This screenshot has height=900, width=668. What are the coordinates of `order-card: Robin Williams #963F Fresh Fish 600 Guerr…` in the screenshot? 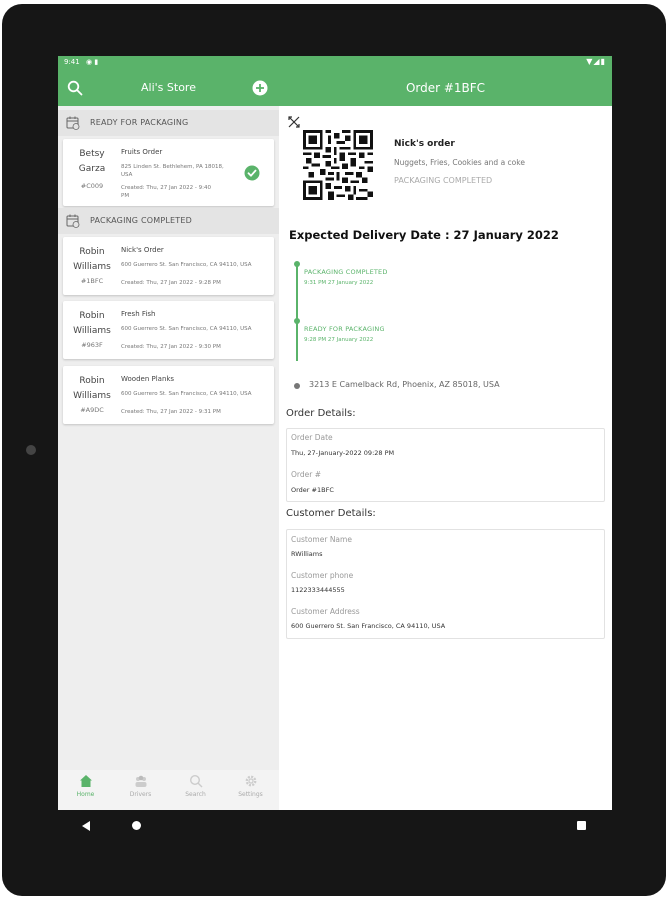 It's located at (168, 330).